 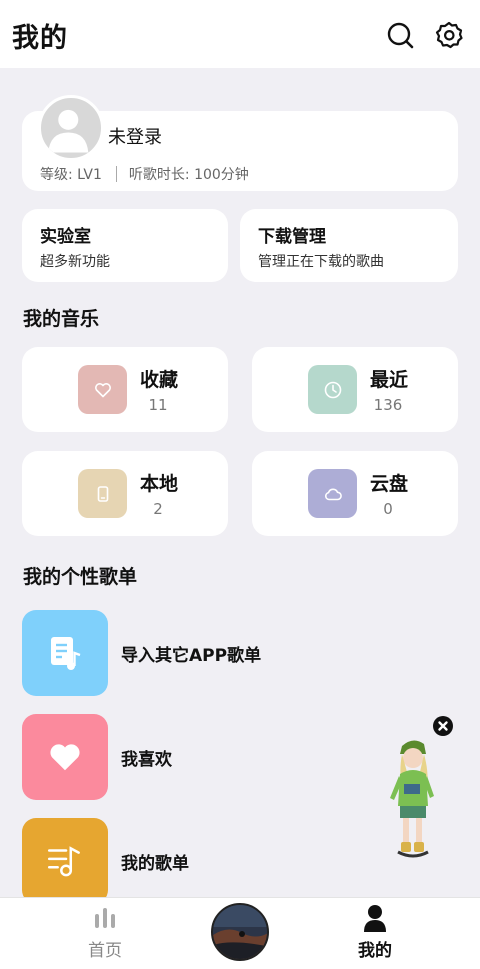 I want to click on tab-home-label: 首页, so click(x=105, y=951).